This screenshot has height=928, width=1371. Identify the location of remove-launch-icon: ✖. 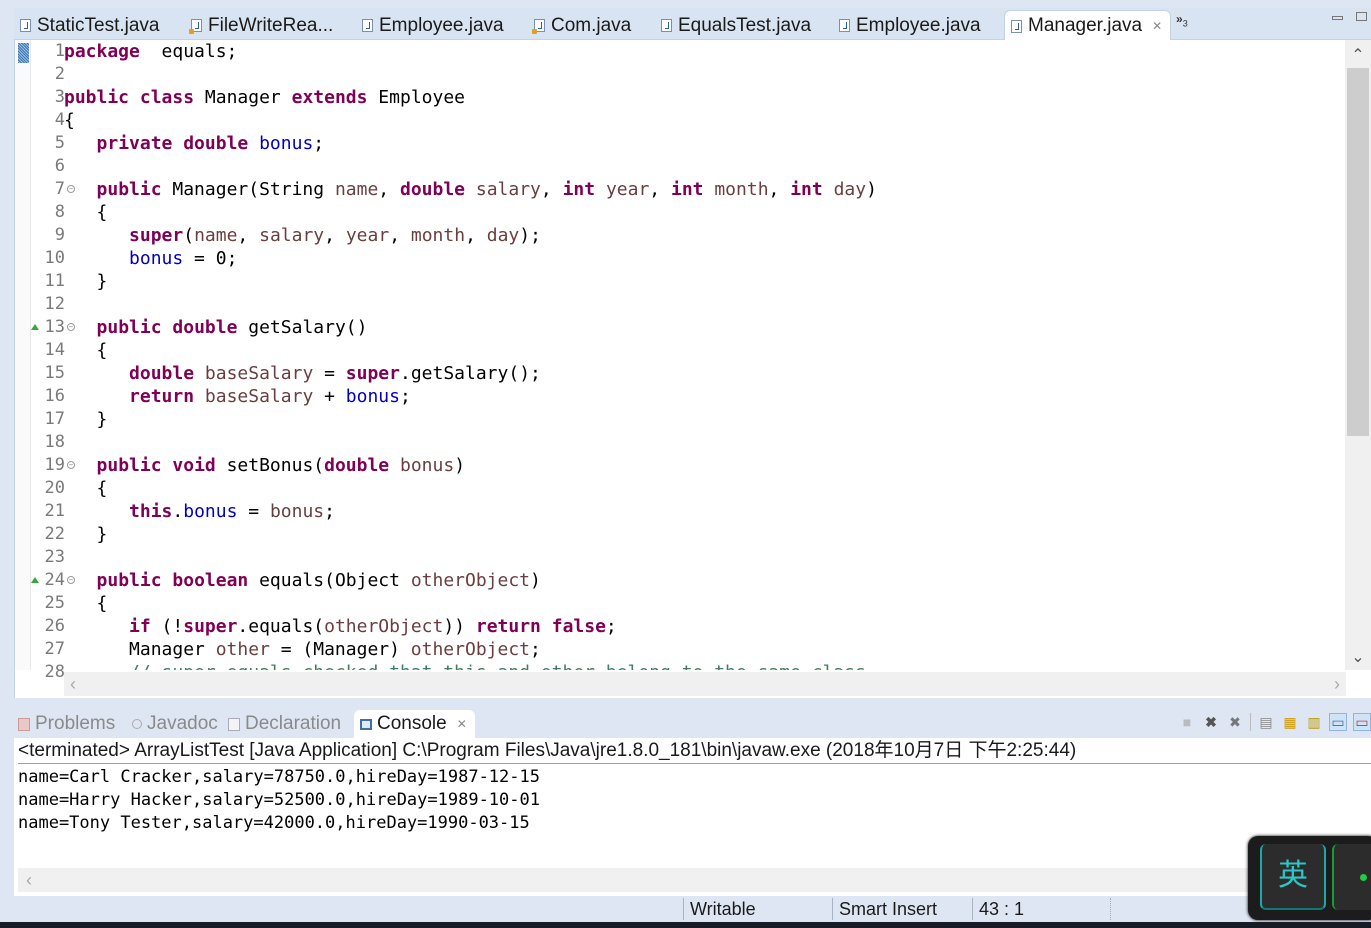
(1211, 722).